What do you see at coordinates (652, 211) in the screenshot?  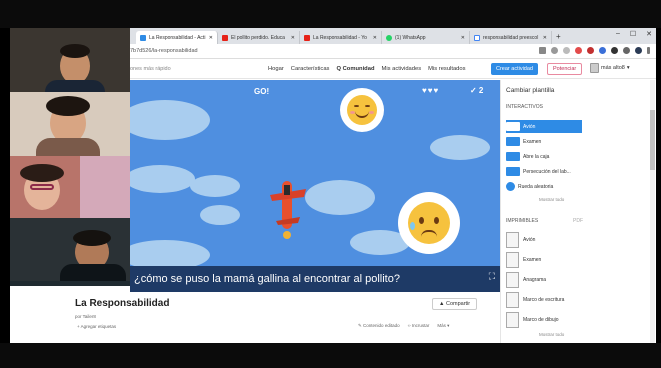 I see `panel-scrollbar` at bounding box center [652, 211].